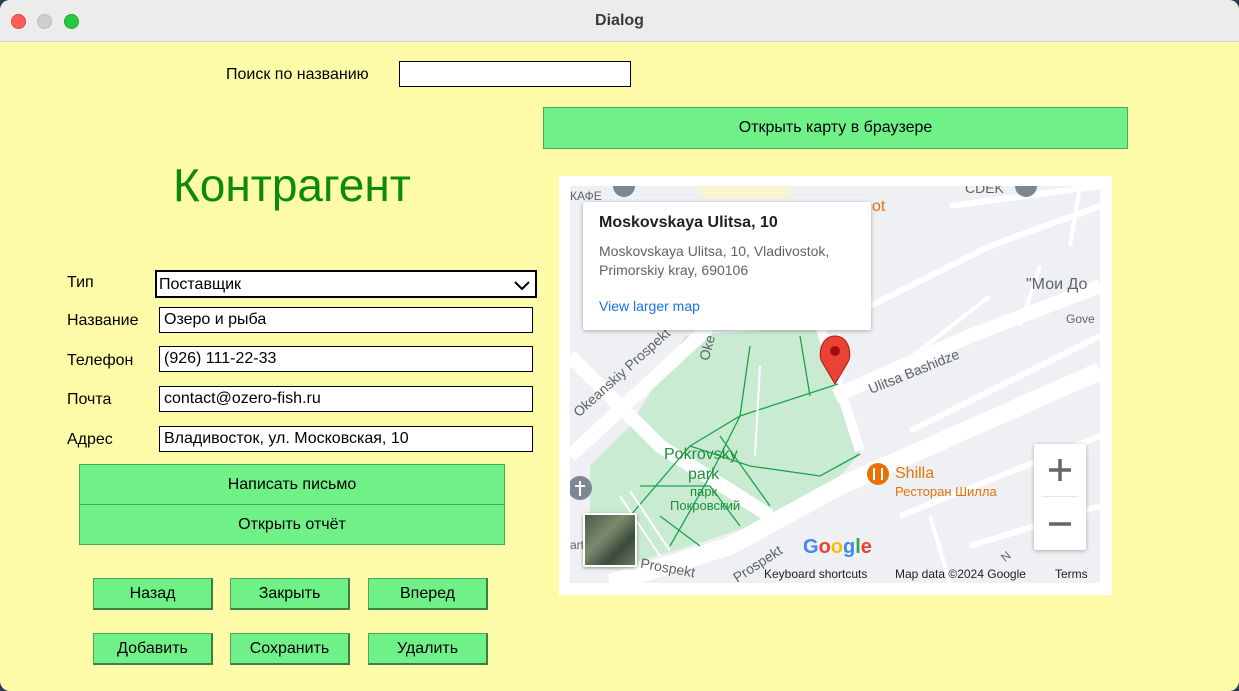  Describe the element at coordinates (915, 473) in the screenshot. I see `map-label-shilla: Shilla` at that location.